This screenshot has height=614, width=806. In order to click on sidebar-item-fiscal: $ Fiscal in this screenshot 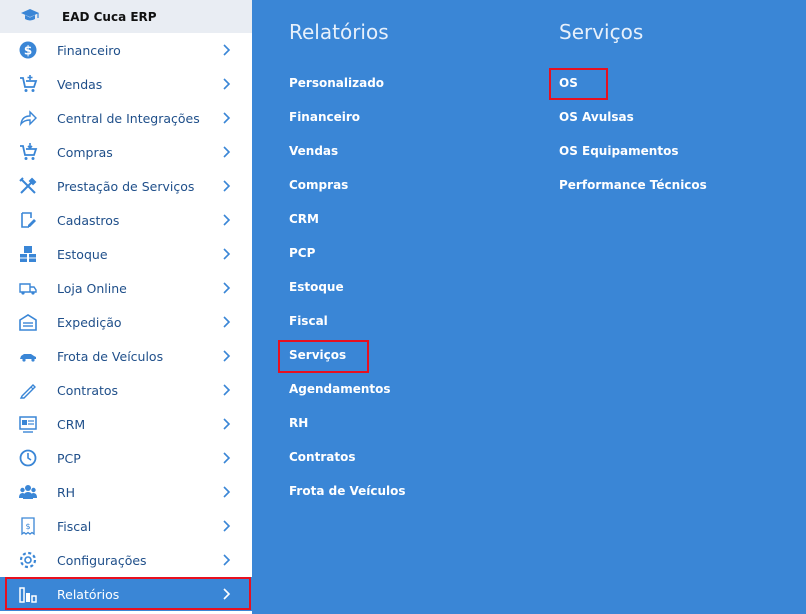, I will do `click(126, 526)`.